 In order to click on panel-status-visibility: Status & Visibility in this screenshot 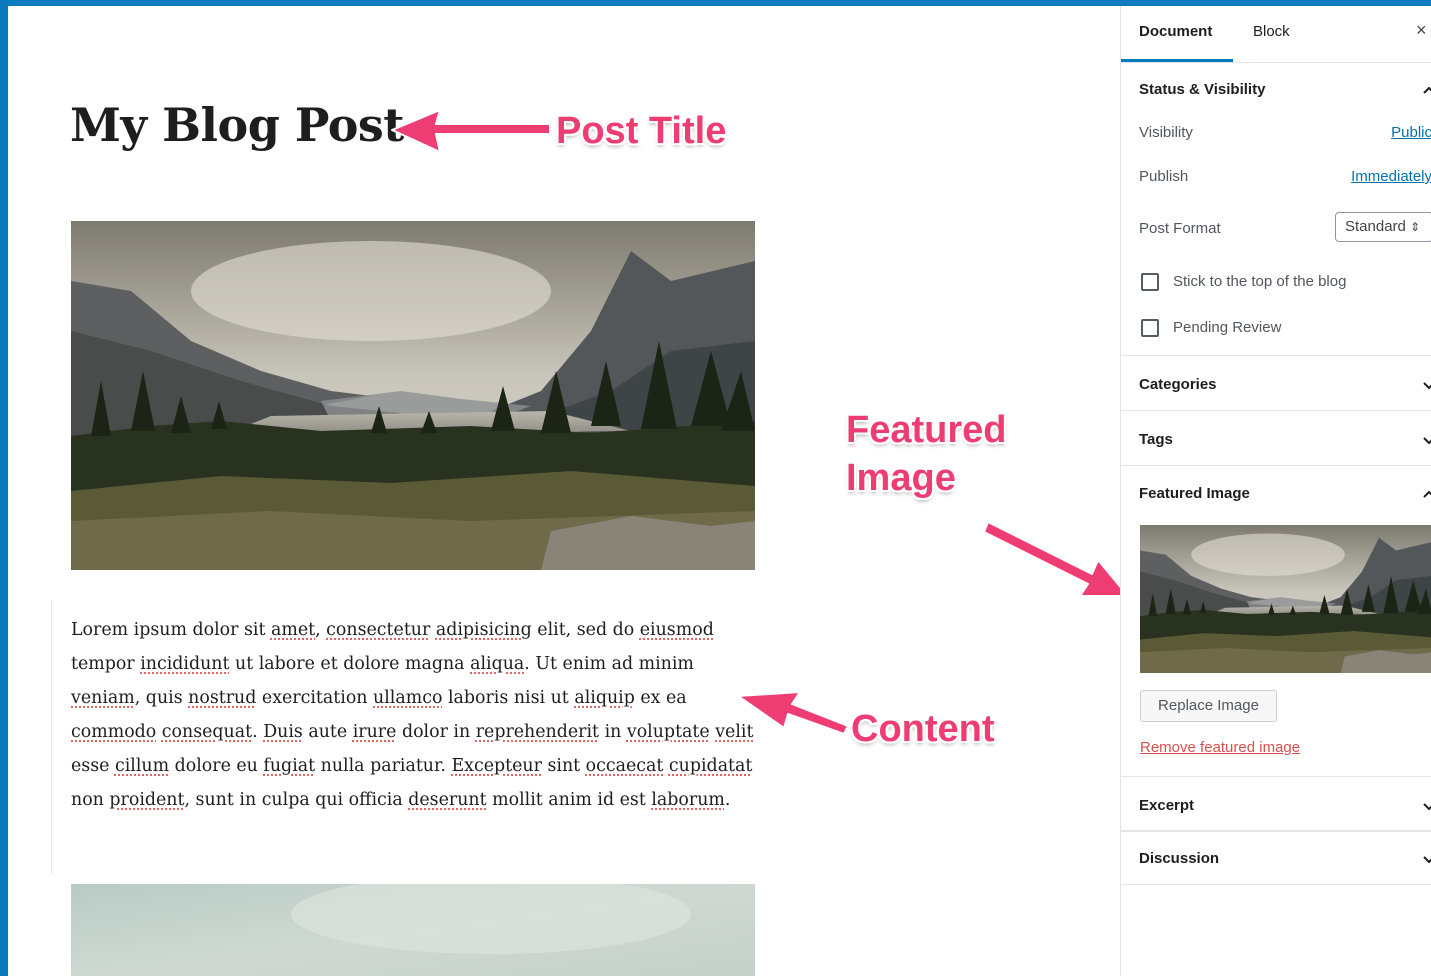, I will do `click(1202, 89)`.